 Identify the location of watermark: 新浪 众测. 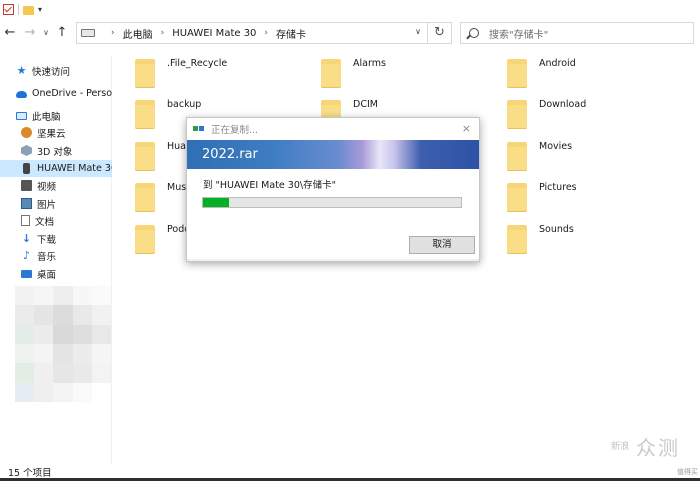
(645, 446).